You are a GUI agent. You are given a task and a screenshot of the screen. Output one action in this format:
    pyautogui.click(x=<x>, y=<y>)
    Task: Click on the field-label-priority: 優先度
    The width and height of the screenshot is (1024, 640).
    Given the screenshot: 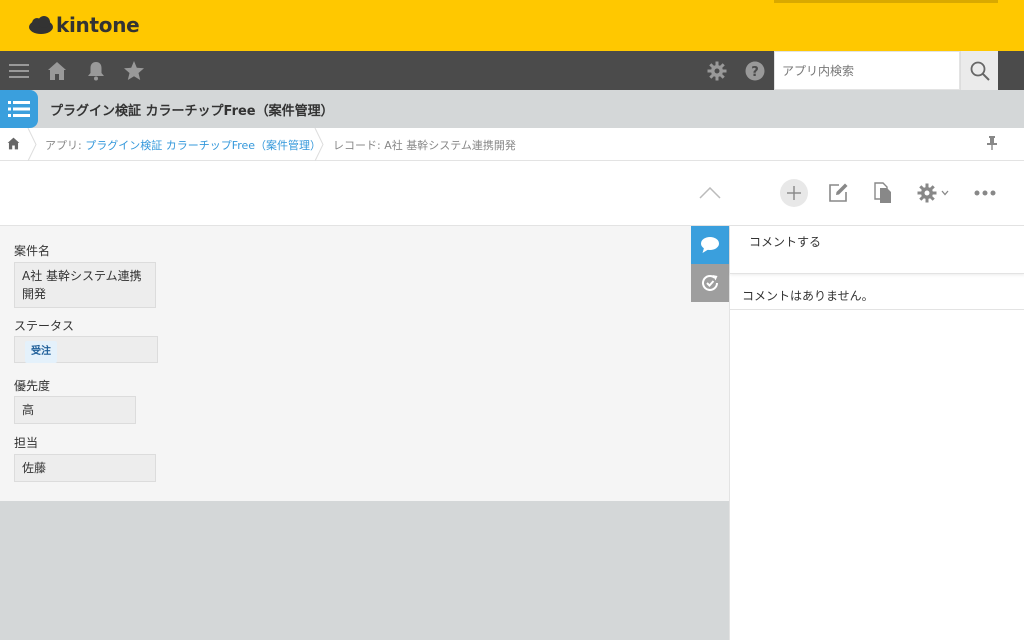 What is the action you would take?
    pyautogui.click(x=32, y=386)
    